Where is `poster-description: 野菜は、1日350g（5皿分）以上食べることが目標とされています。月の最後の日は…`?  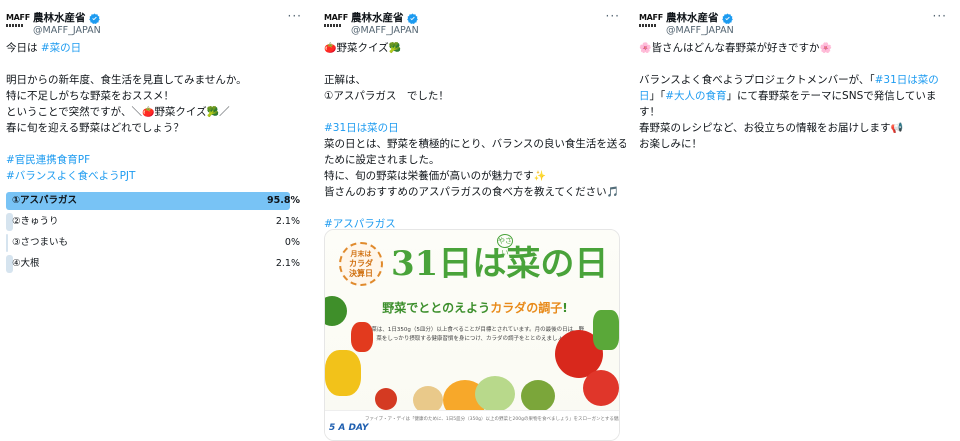
poster-description: 野菜は、1日350g（5皿分）以上食べることが目標とされています。月の最後の日は… is located at coordinates (475, 334).